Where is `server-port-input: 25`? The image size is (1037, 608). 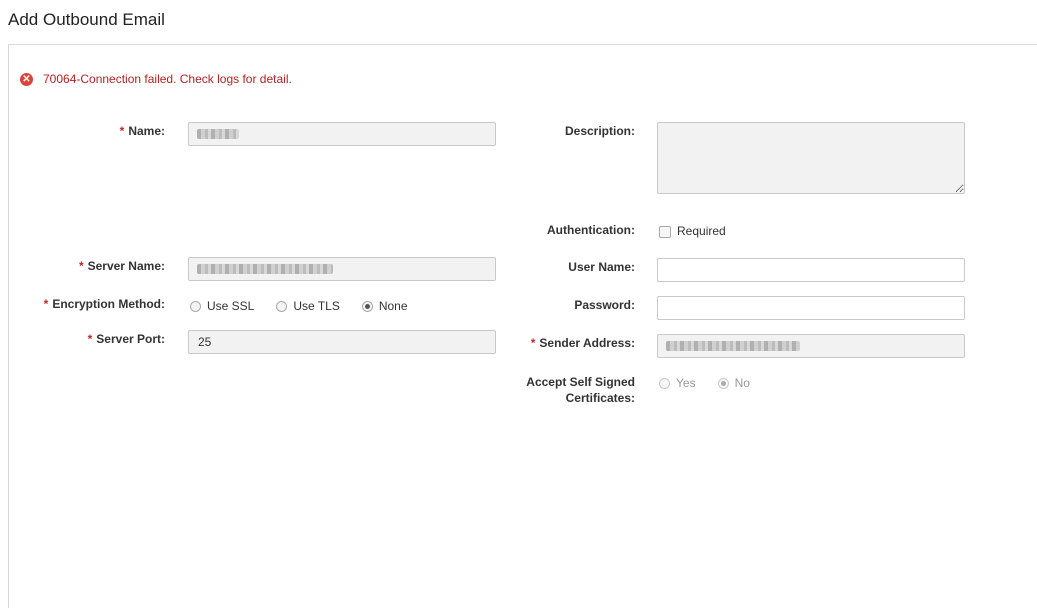 server-port-input: 25 is located at coordinates (342, 342).